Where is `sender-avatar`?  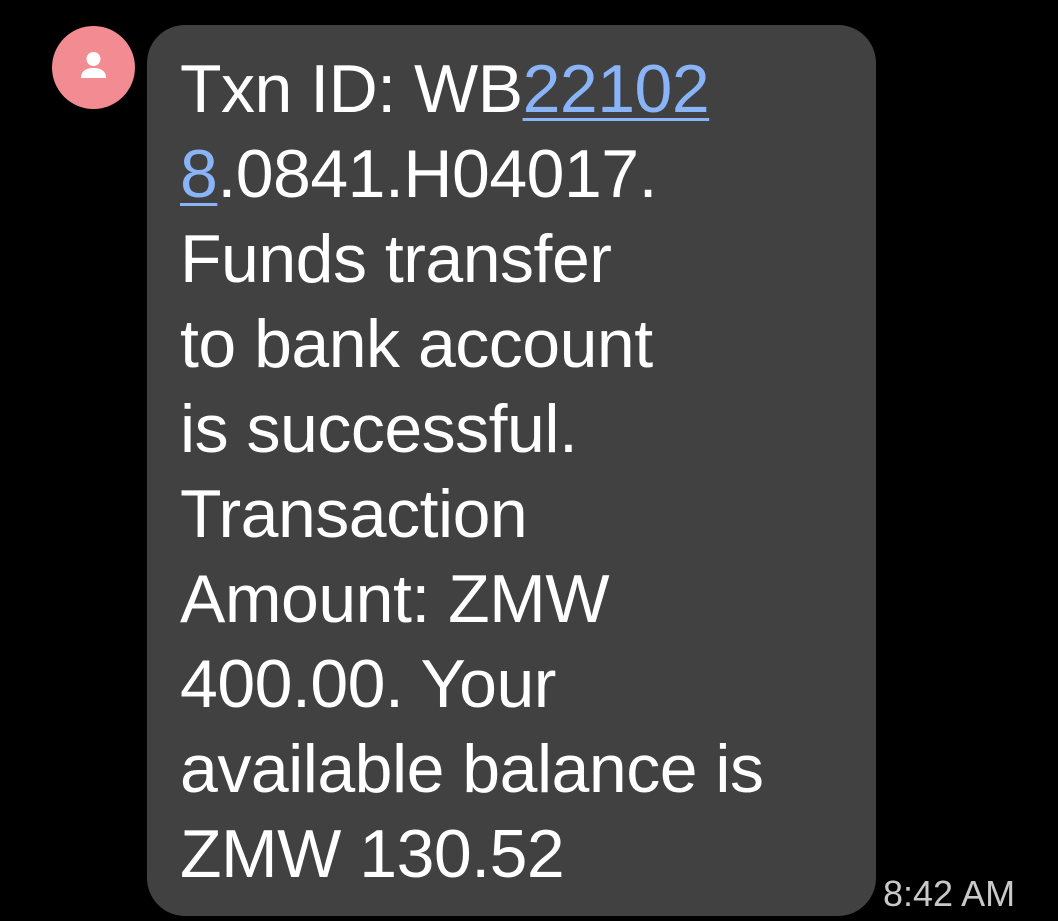 sender-avatar is located at coordinates (93, 67).